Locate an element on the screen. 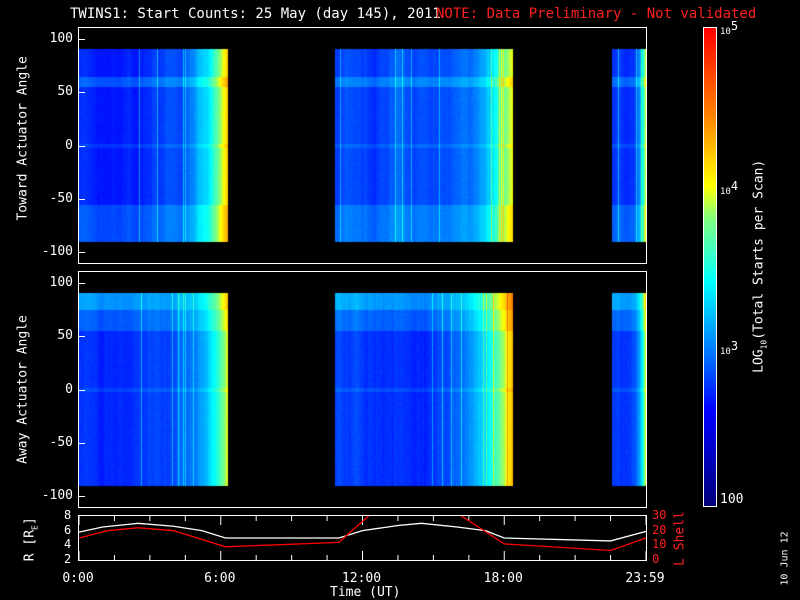  colorbar-min-label: 100 is located at coordinates (732, 499).